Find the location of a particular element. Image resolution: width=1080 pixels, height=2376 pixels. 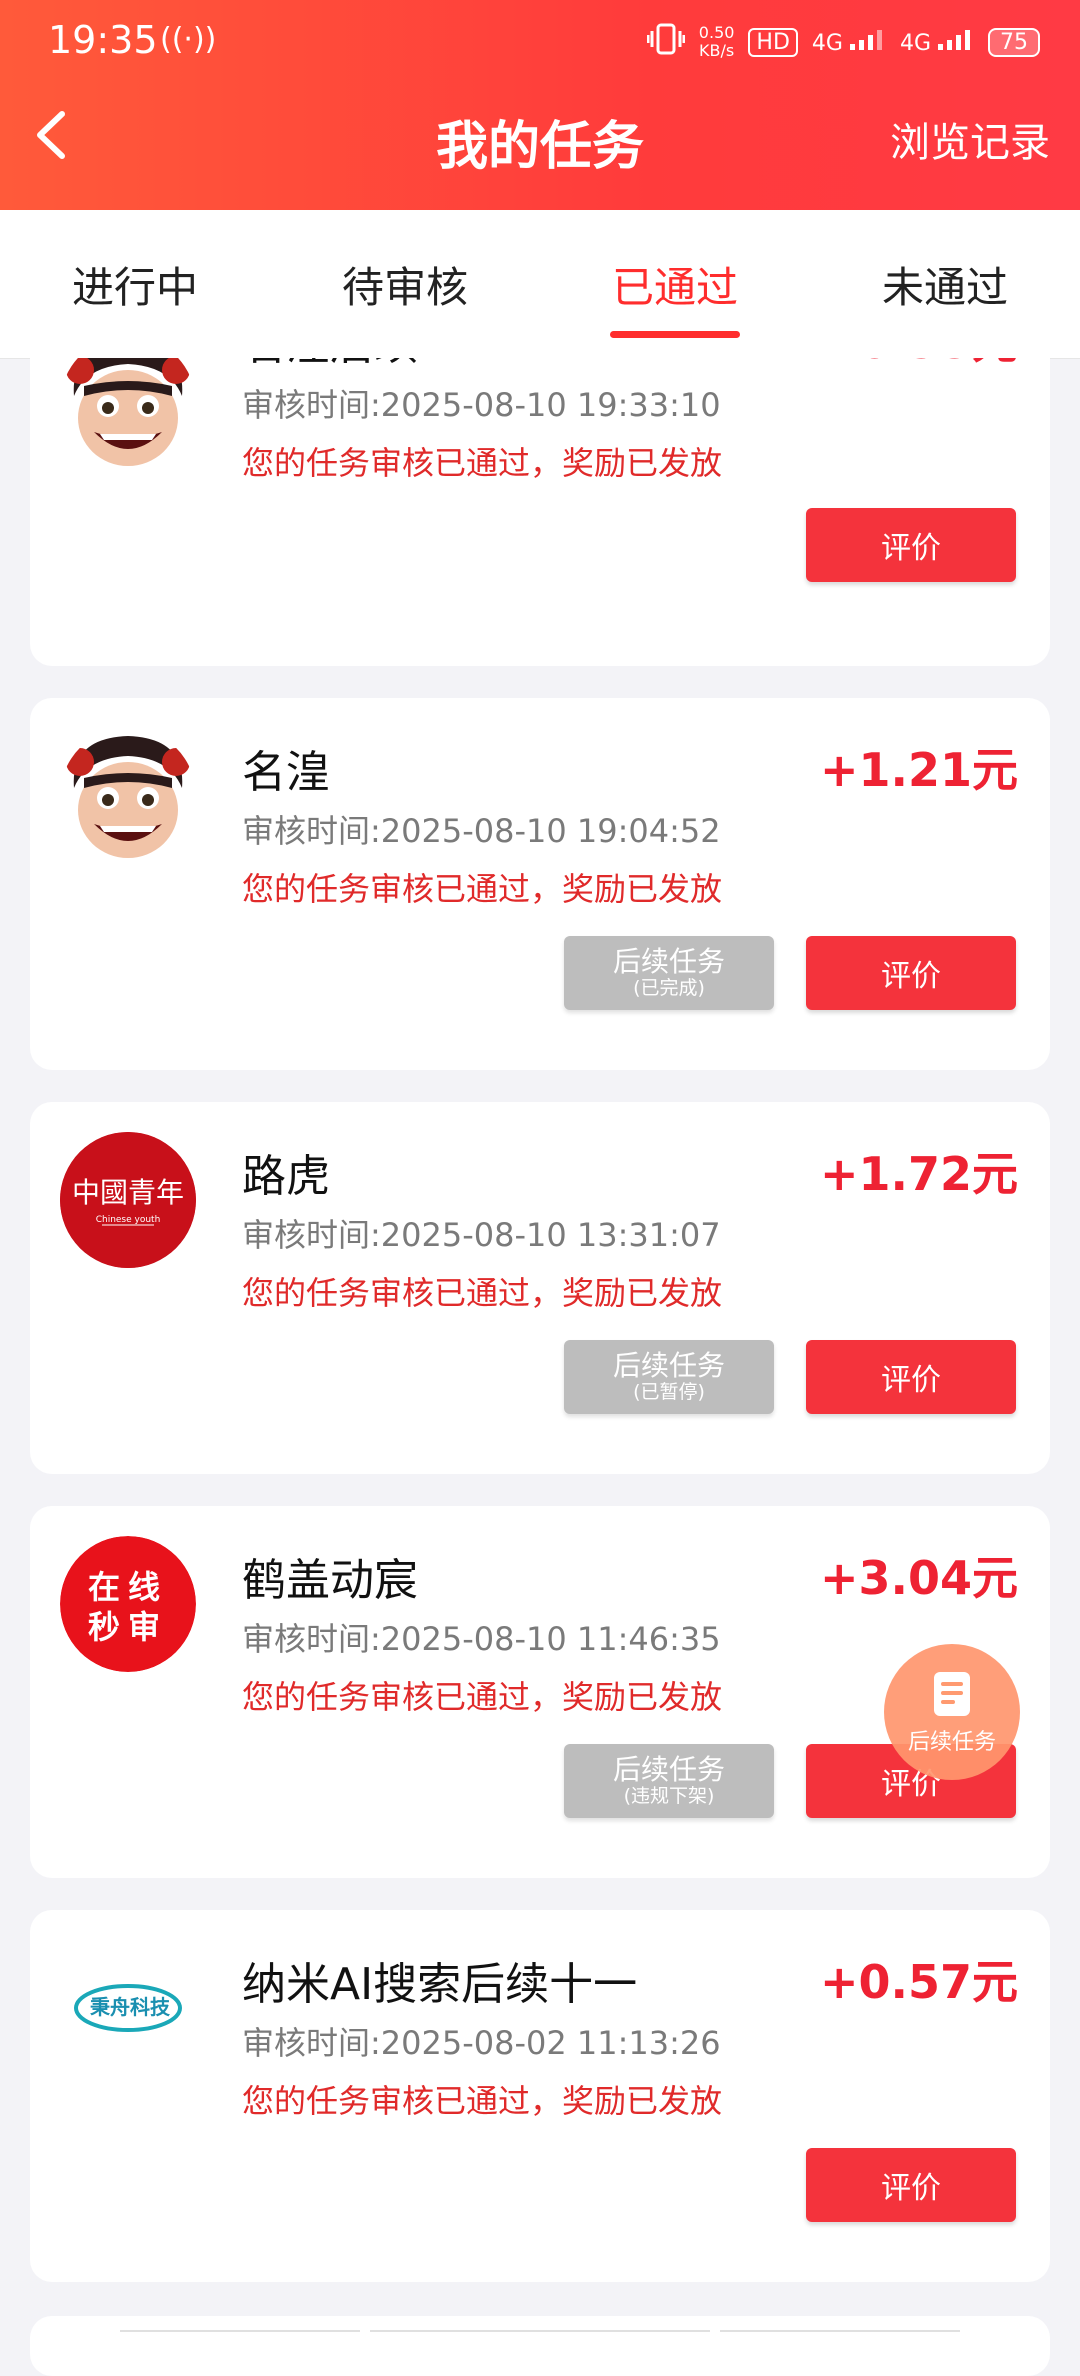

task-reward: +0.57元 is located at coordinates (918, 1982).